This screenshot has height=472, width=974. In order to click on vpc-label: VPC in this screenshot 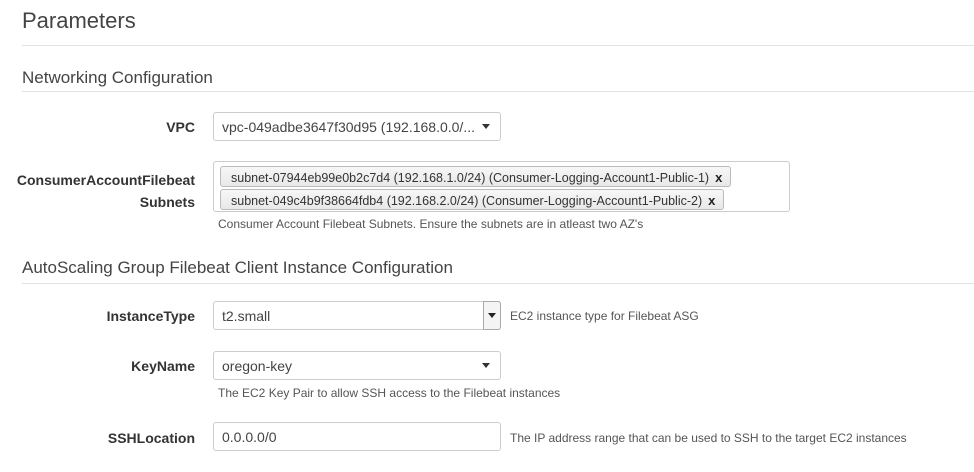, I will do `click(180, 127)`.